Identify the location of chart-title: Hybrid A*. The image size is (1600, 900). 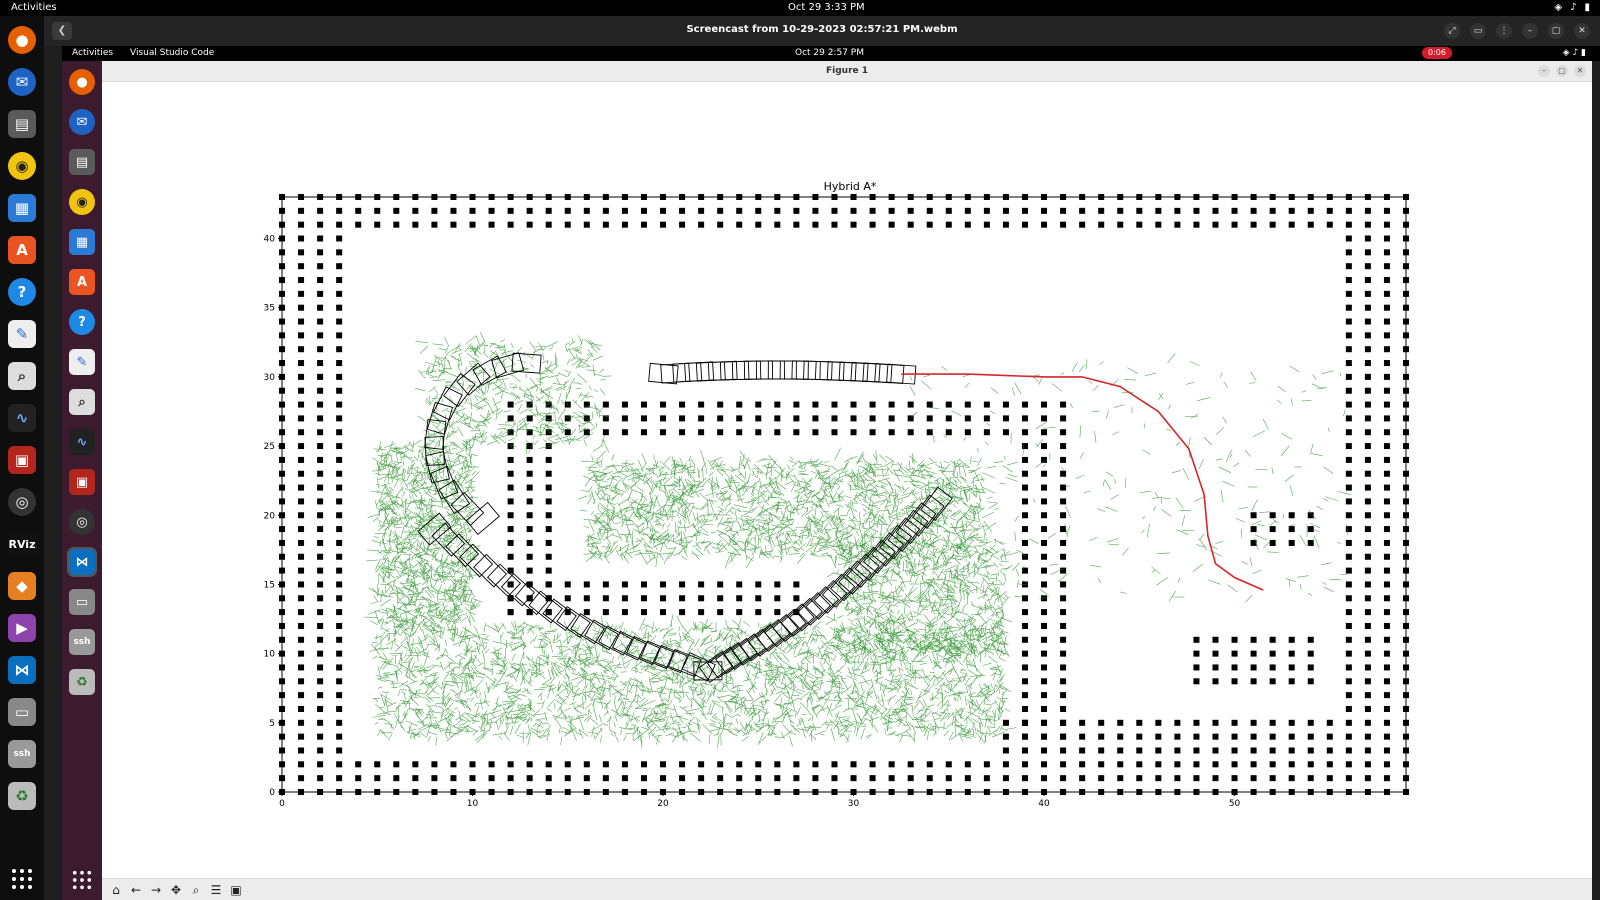
(850, 186).